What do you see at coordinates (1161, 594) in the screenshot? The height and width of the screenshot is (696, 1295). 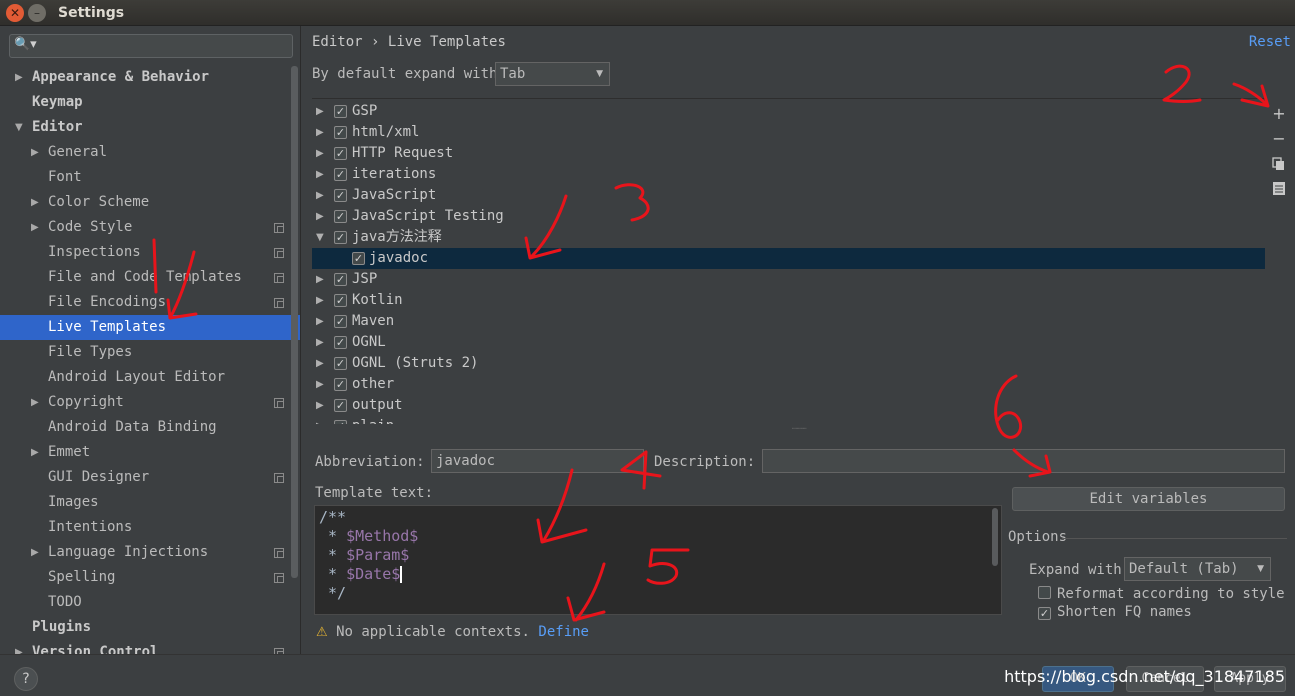 I see `reformat-option: Reformat according to style` at bounding box center [1161, 594].